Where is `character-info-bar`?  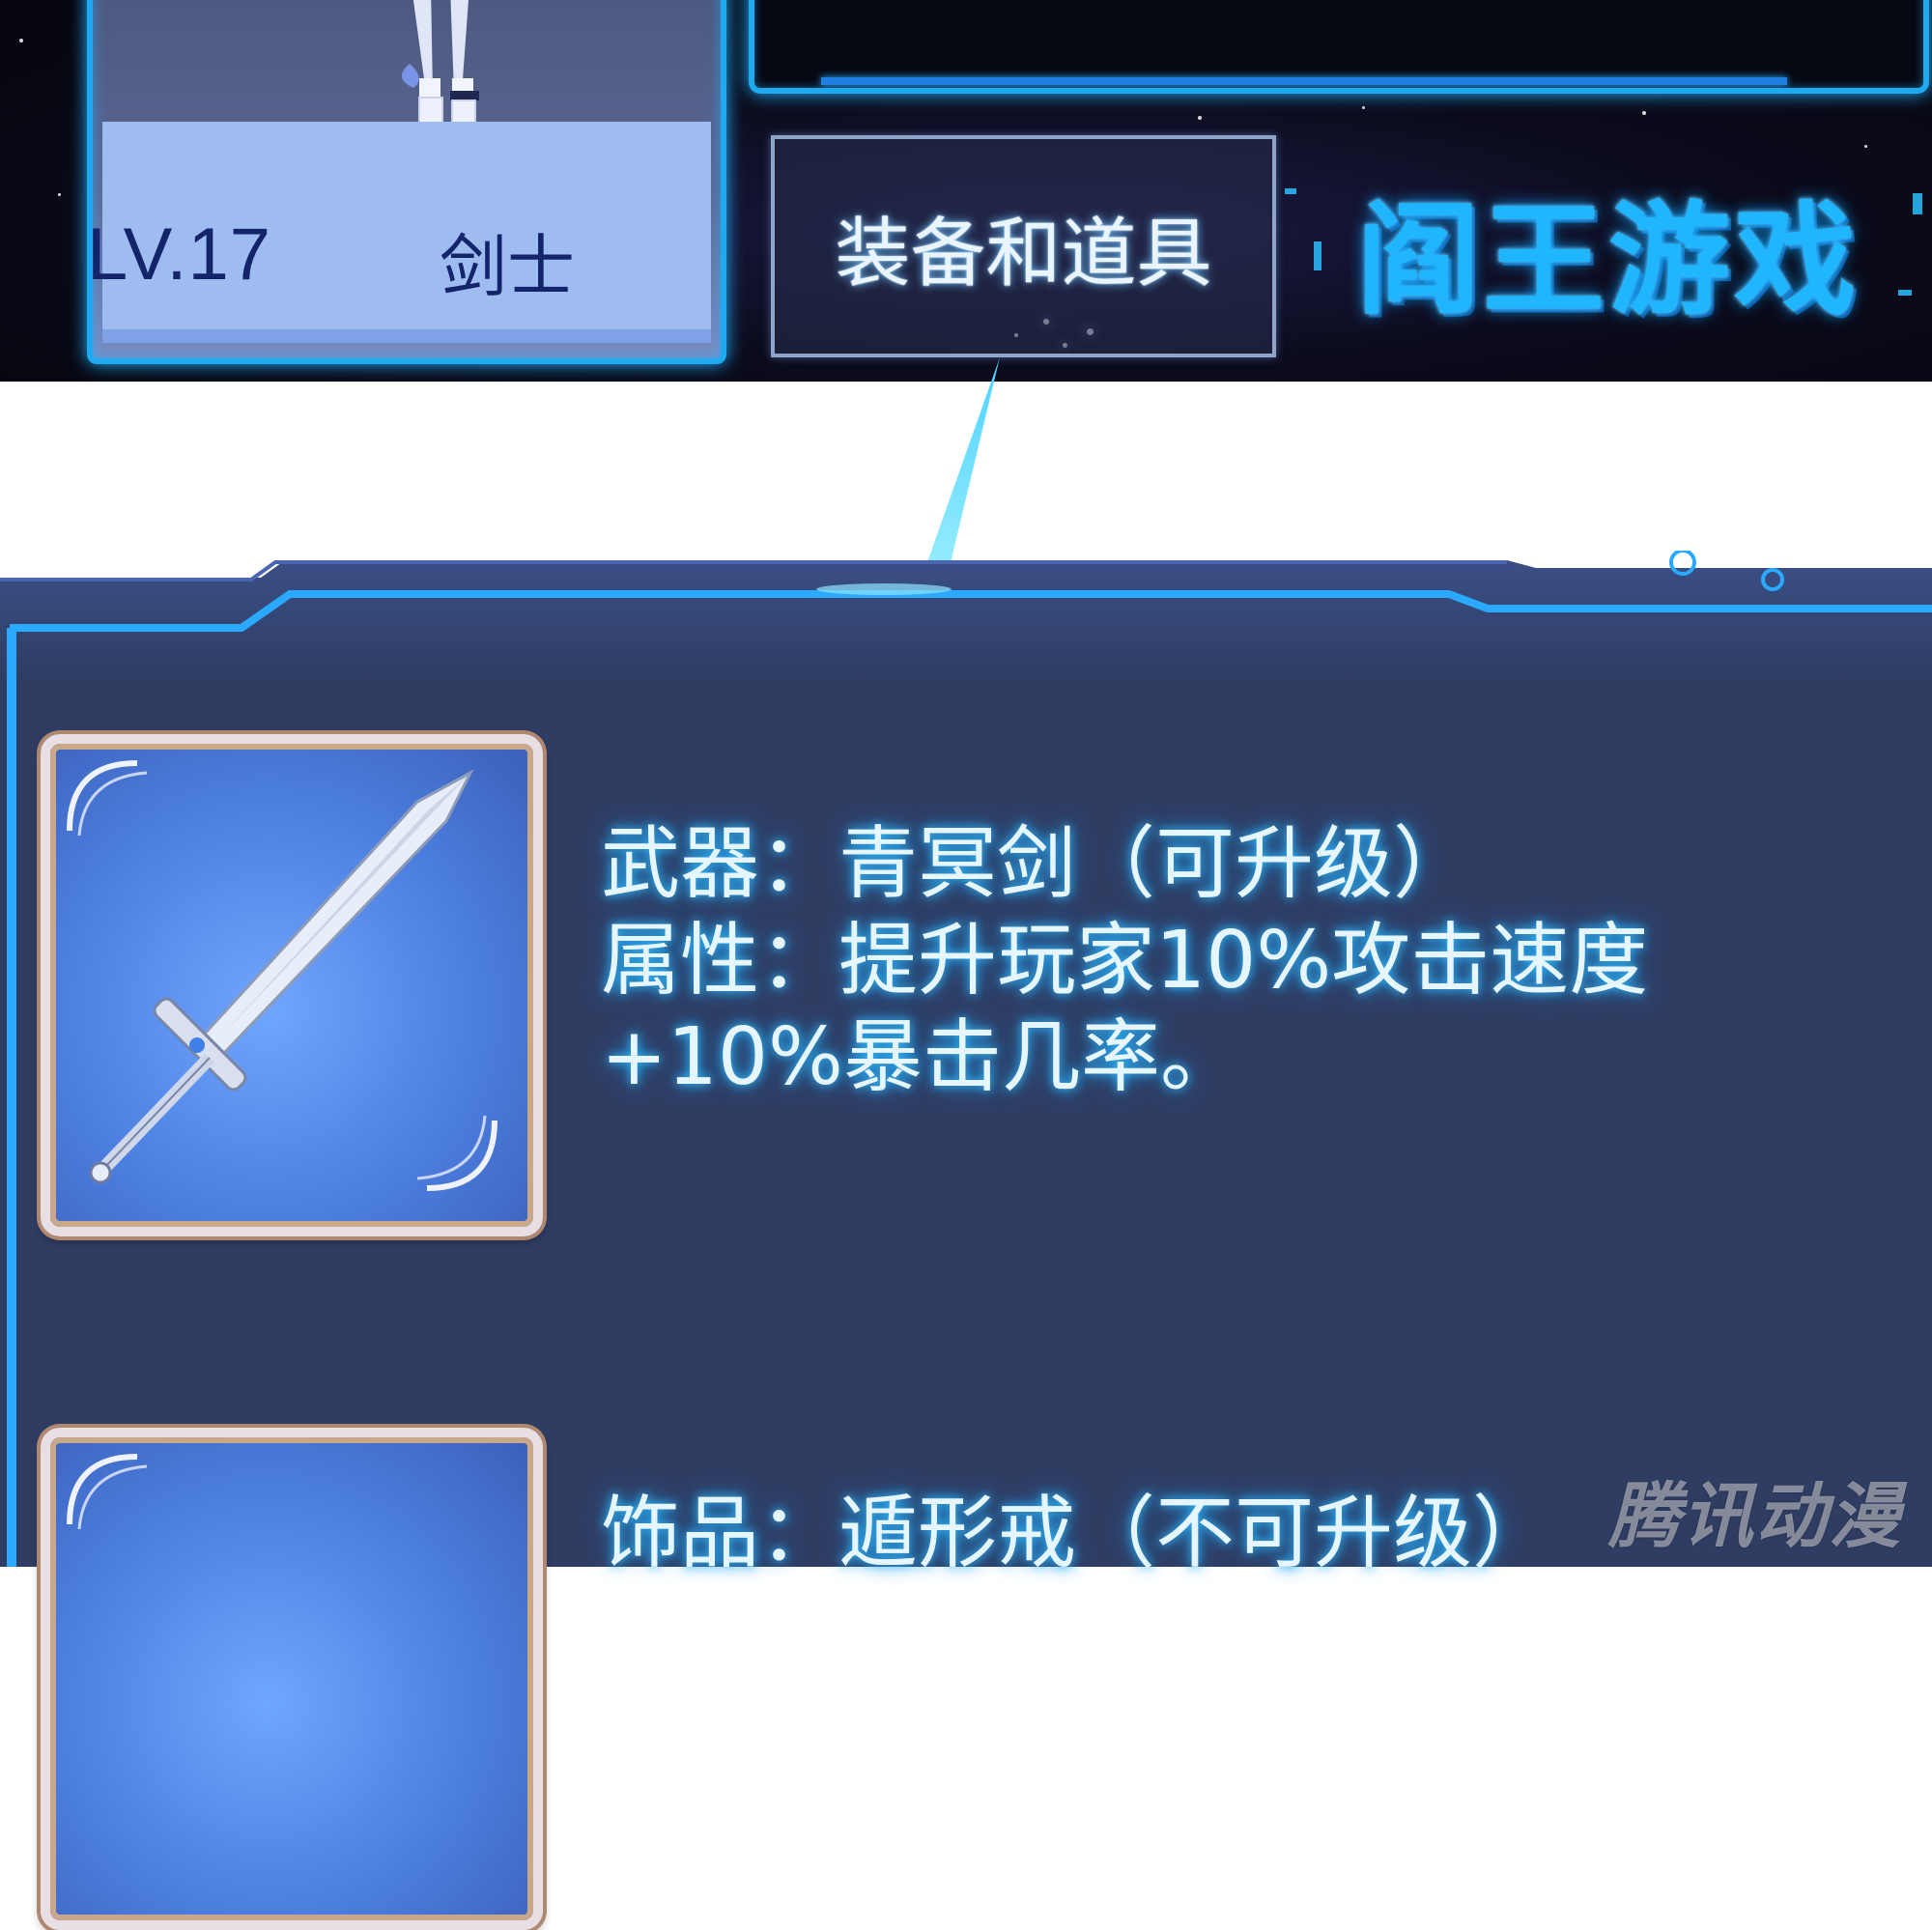
character-info-bar is located at coordinates (406, 336).